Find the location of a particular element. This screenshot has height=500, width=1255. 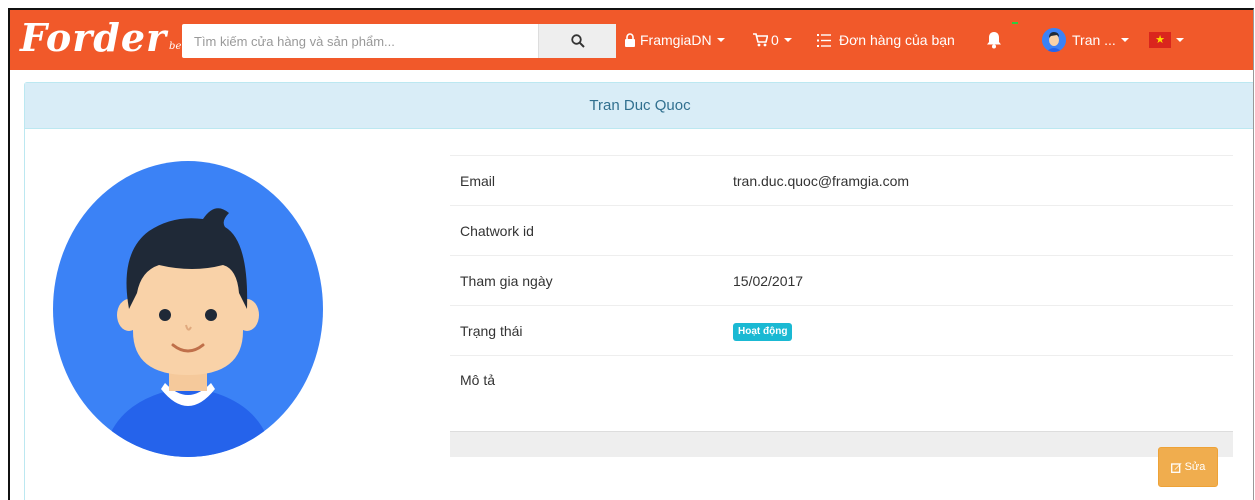

cart-count: 0 is located at coordinates (775, 40).